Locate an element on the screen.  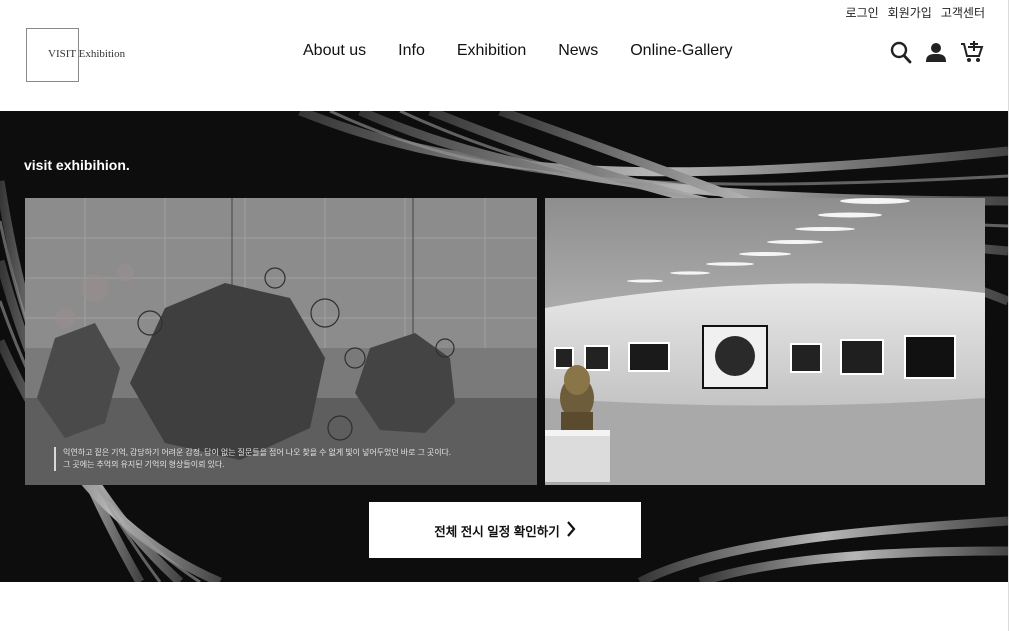
logo-text: VISIT Exhibition is located at coordinates (87, 54).